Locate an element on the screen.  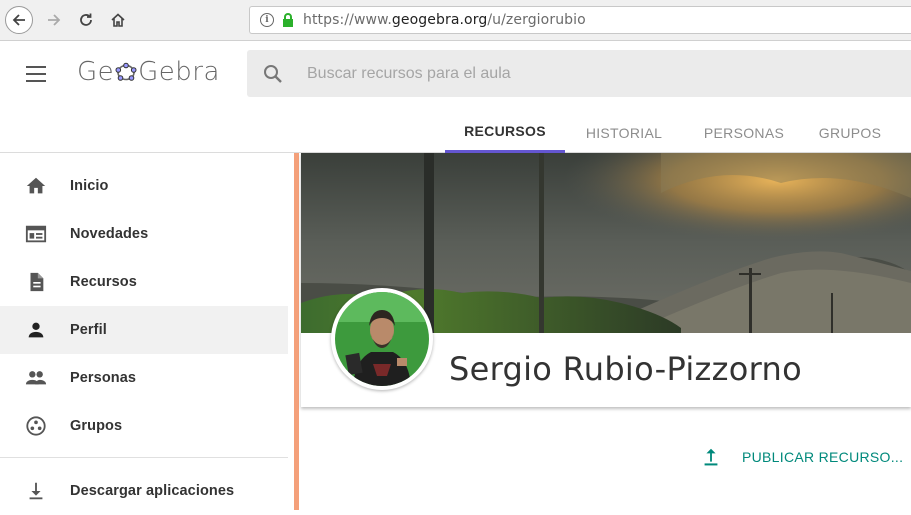
newsfeed-icon is located at coordinates (36, 234).